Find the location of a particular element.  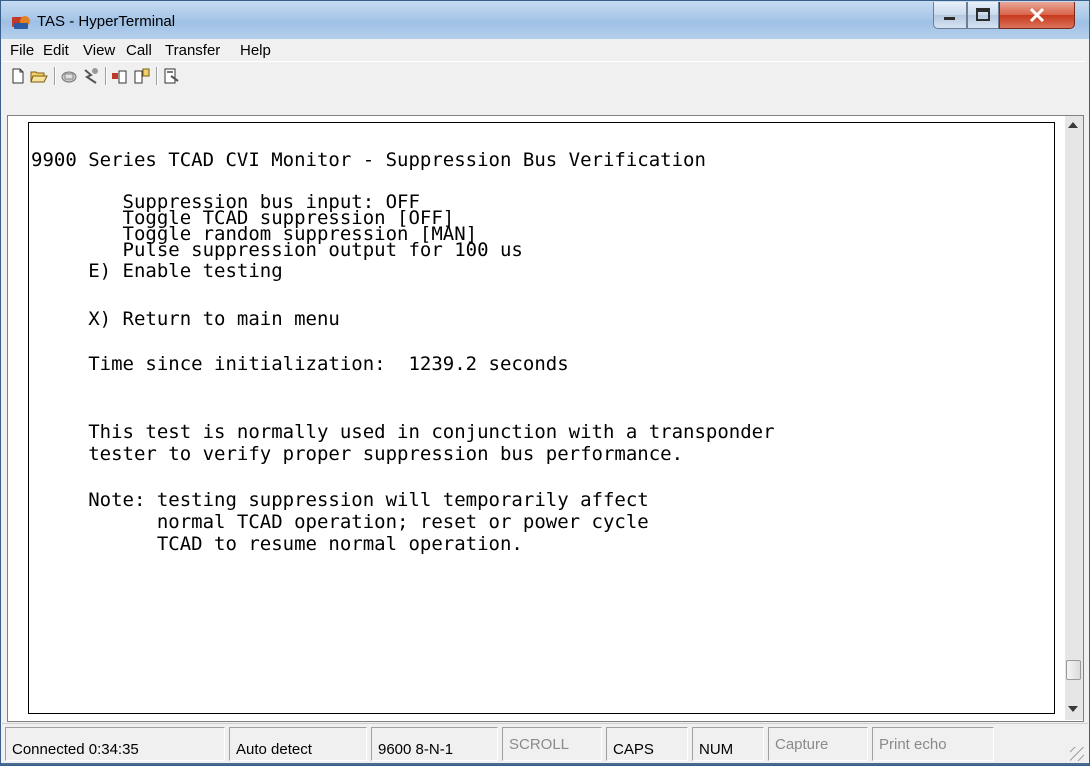

scroll-down-arrow-icon is located at coordinates (1073, 709).